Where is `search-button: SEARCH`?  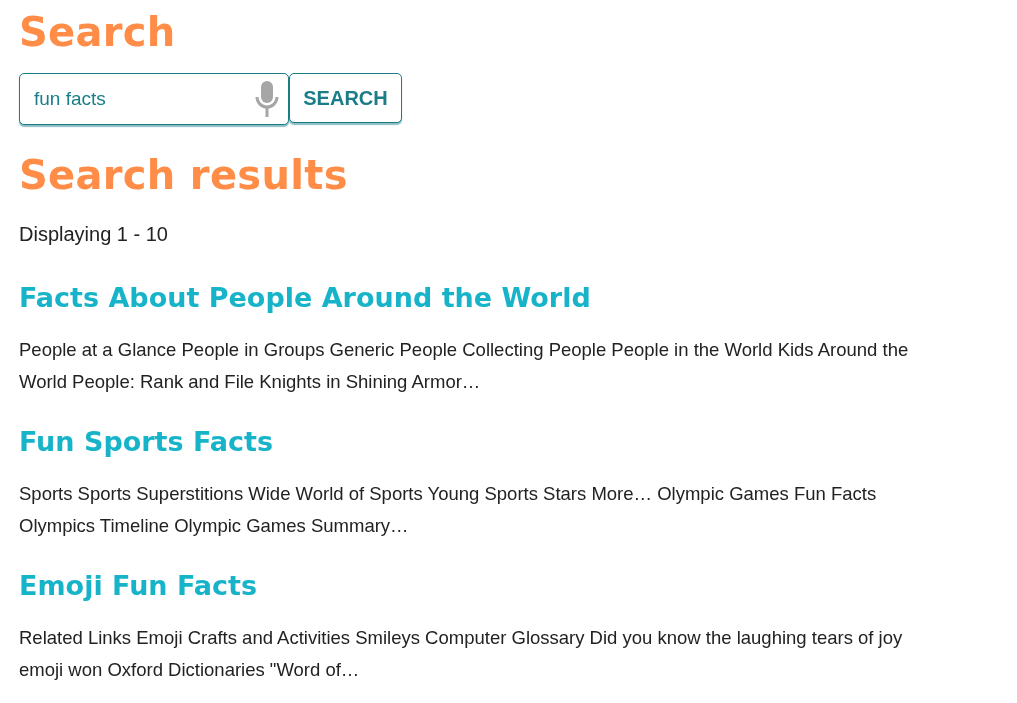
search-button: SEARCH is located at coordinates (345, 98).